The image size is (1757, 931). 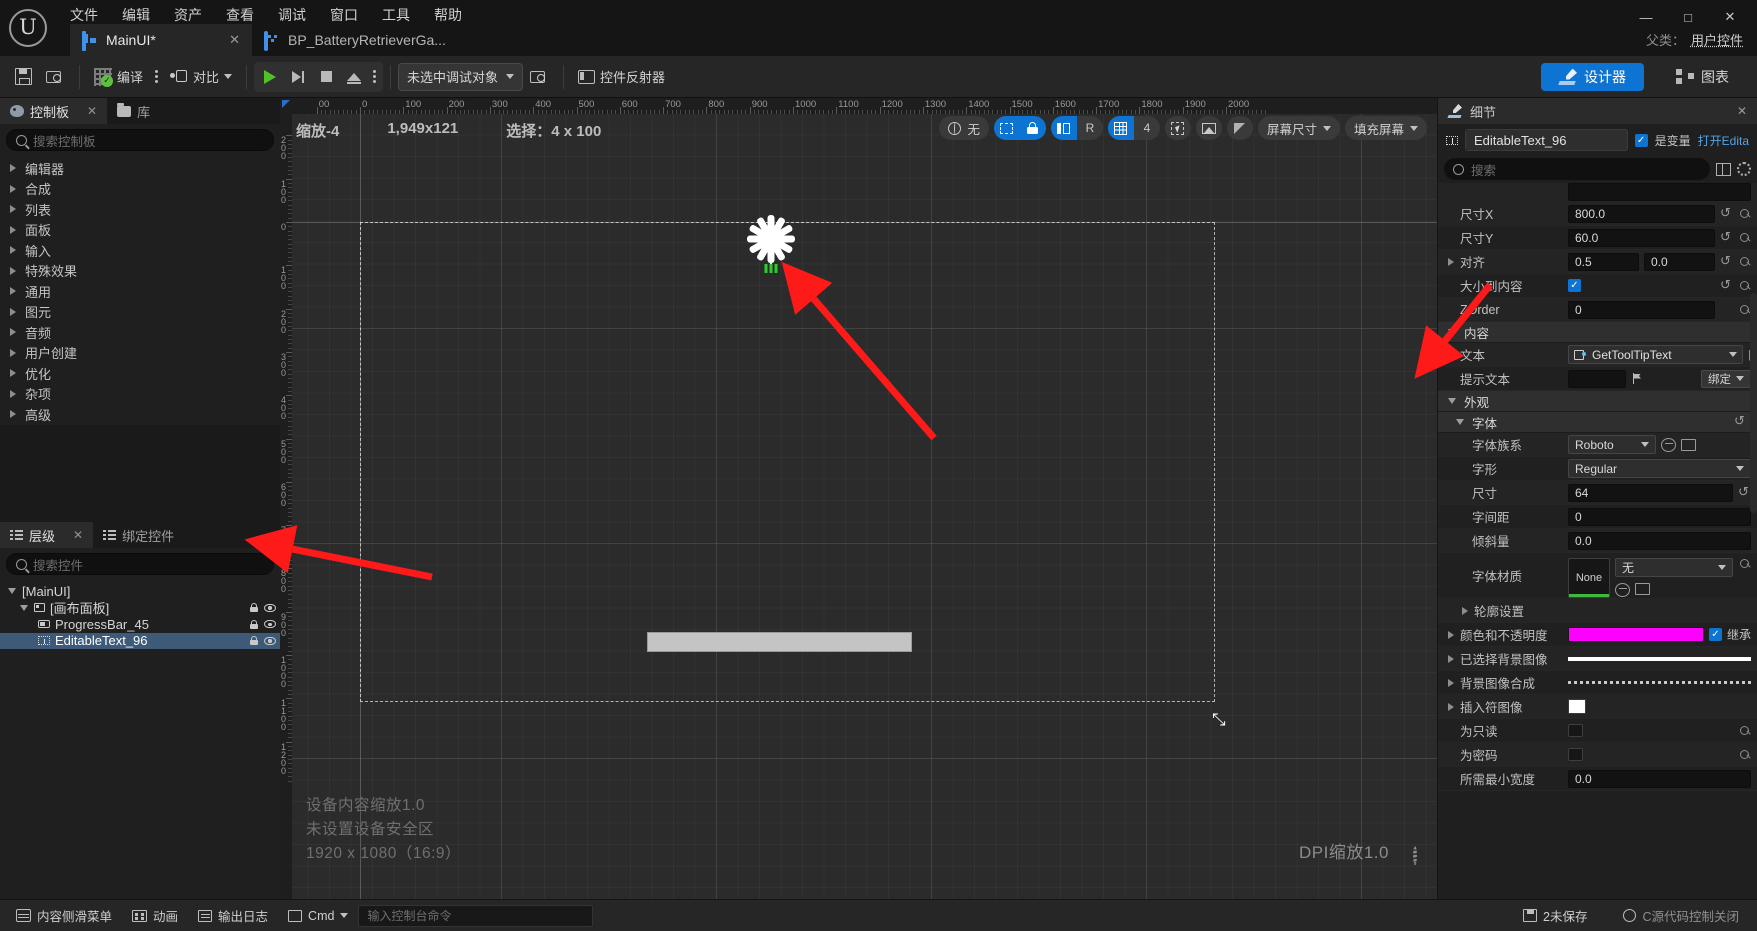 What do you see at coordinates (224, 40) in the screenshot?
I see `tab-mainui-close-icon: ✕` at bounding box center [224, 40].